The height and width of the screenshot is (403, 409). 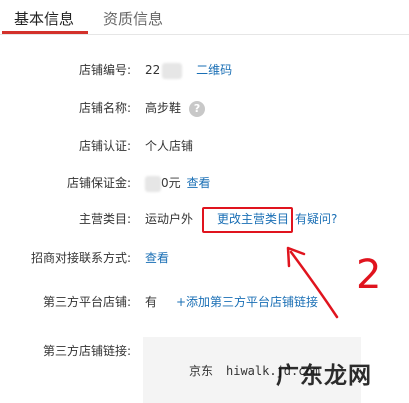 I want to click on annotation-number: 2, so click(x=368, y=275).